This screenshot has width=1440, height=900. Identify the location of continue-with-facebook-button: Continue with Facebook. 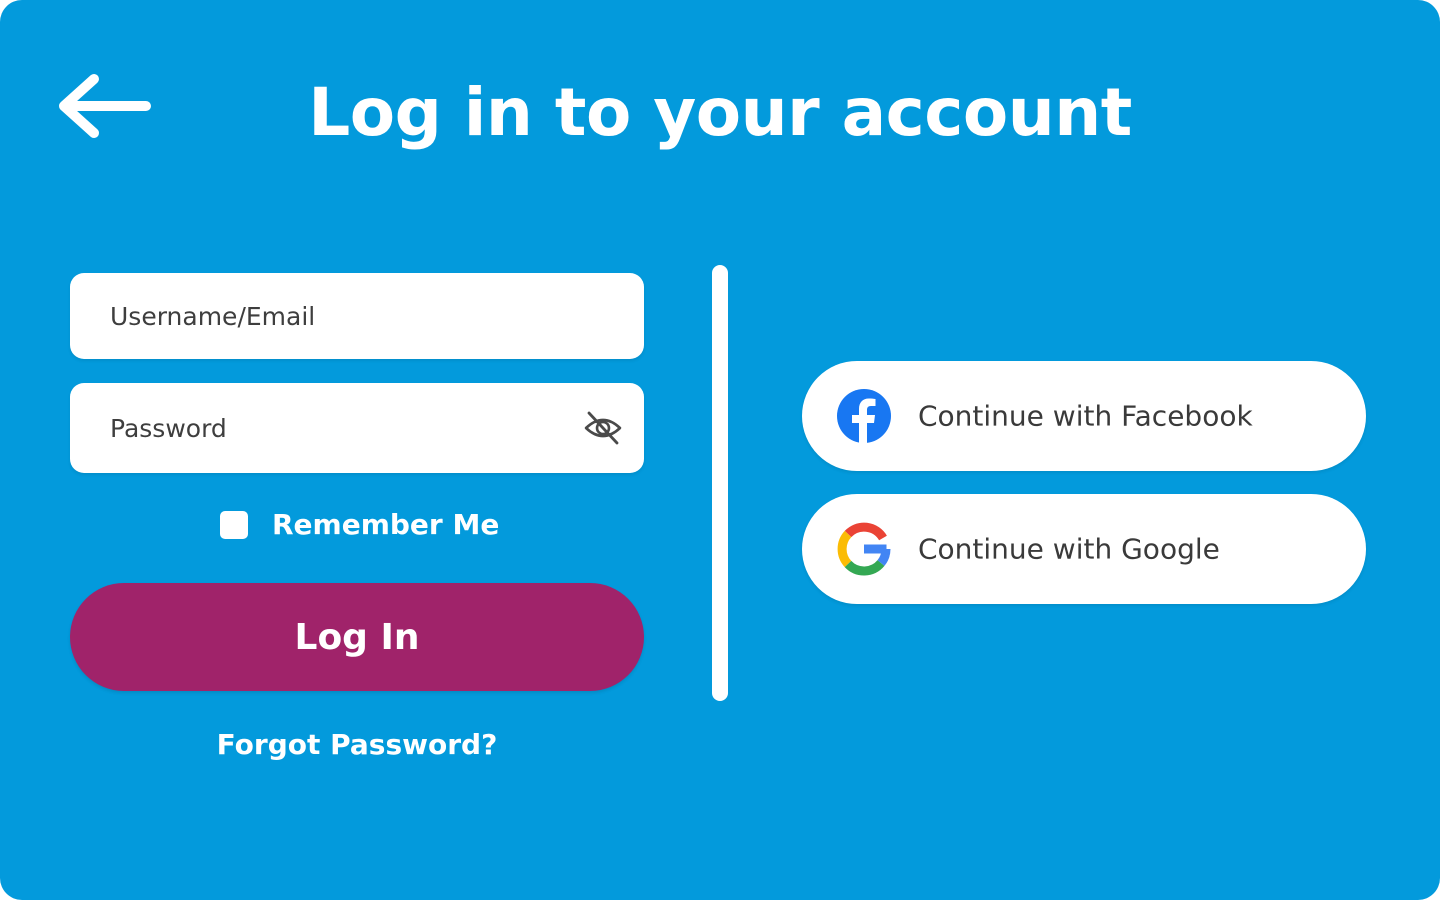
(1084, 416).